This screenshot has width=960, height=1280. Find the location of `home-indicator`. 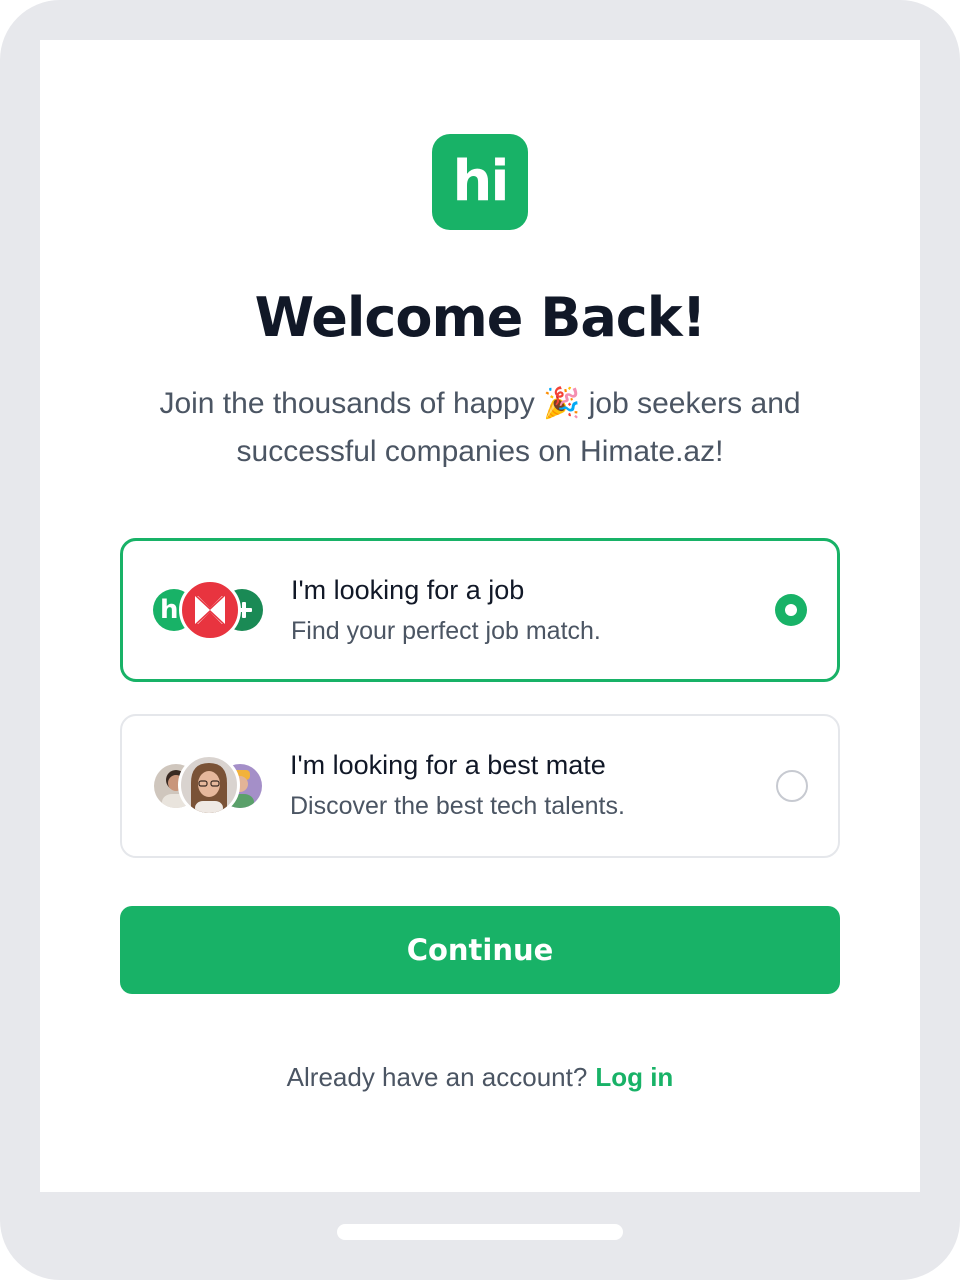

home-indicator is located at coordinates (480, 1232).